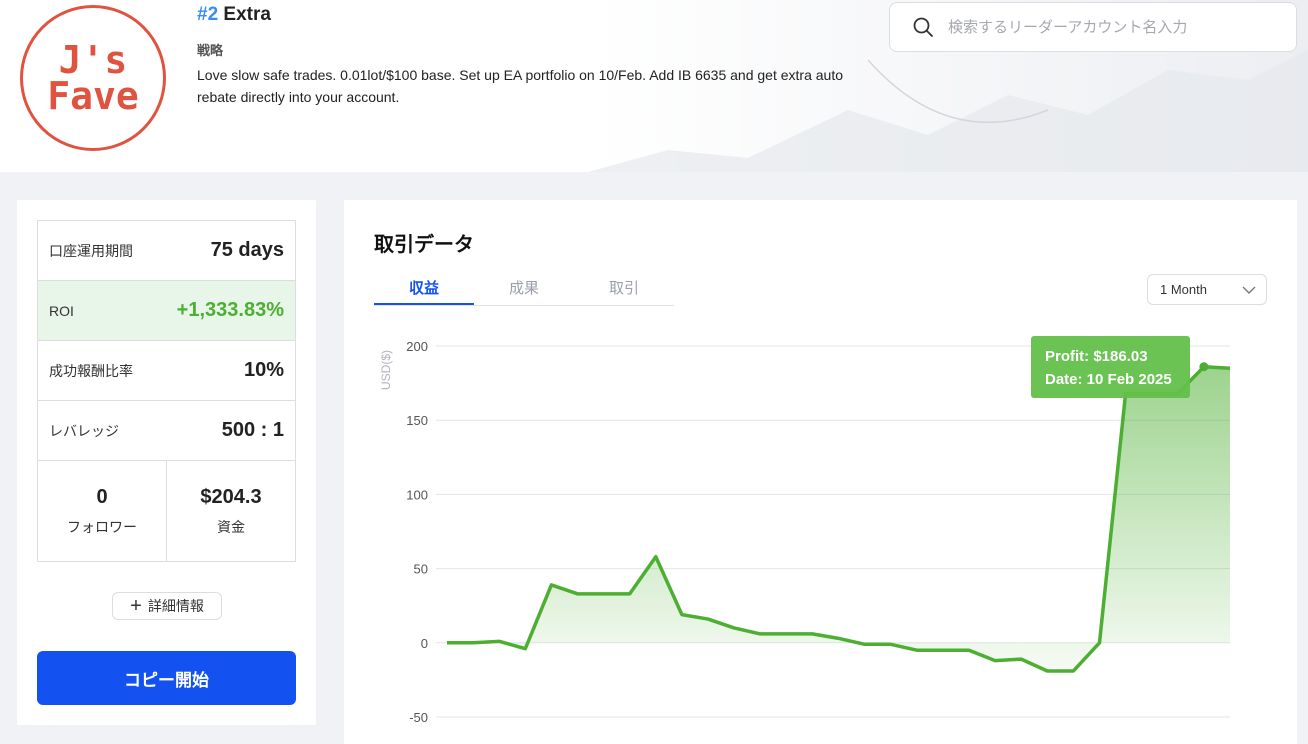  What do you see at coordinates (102, 511) in the screenshot?
I see `stat-cell-followers: 0 フォロワー` at bounding box center [102, 511].